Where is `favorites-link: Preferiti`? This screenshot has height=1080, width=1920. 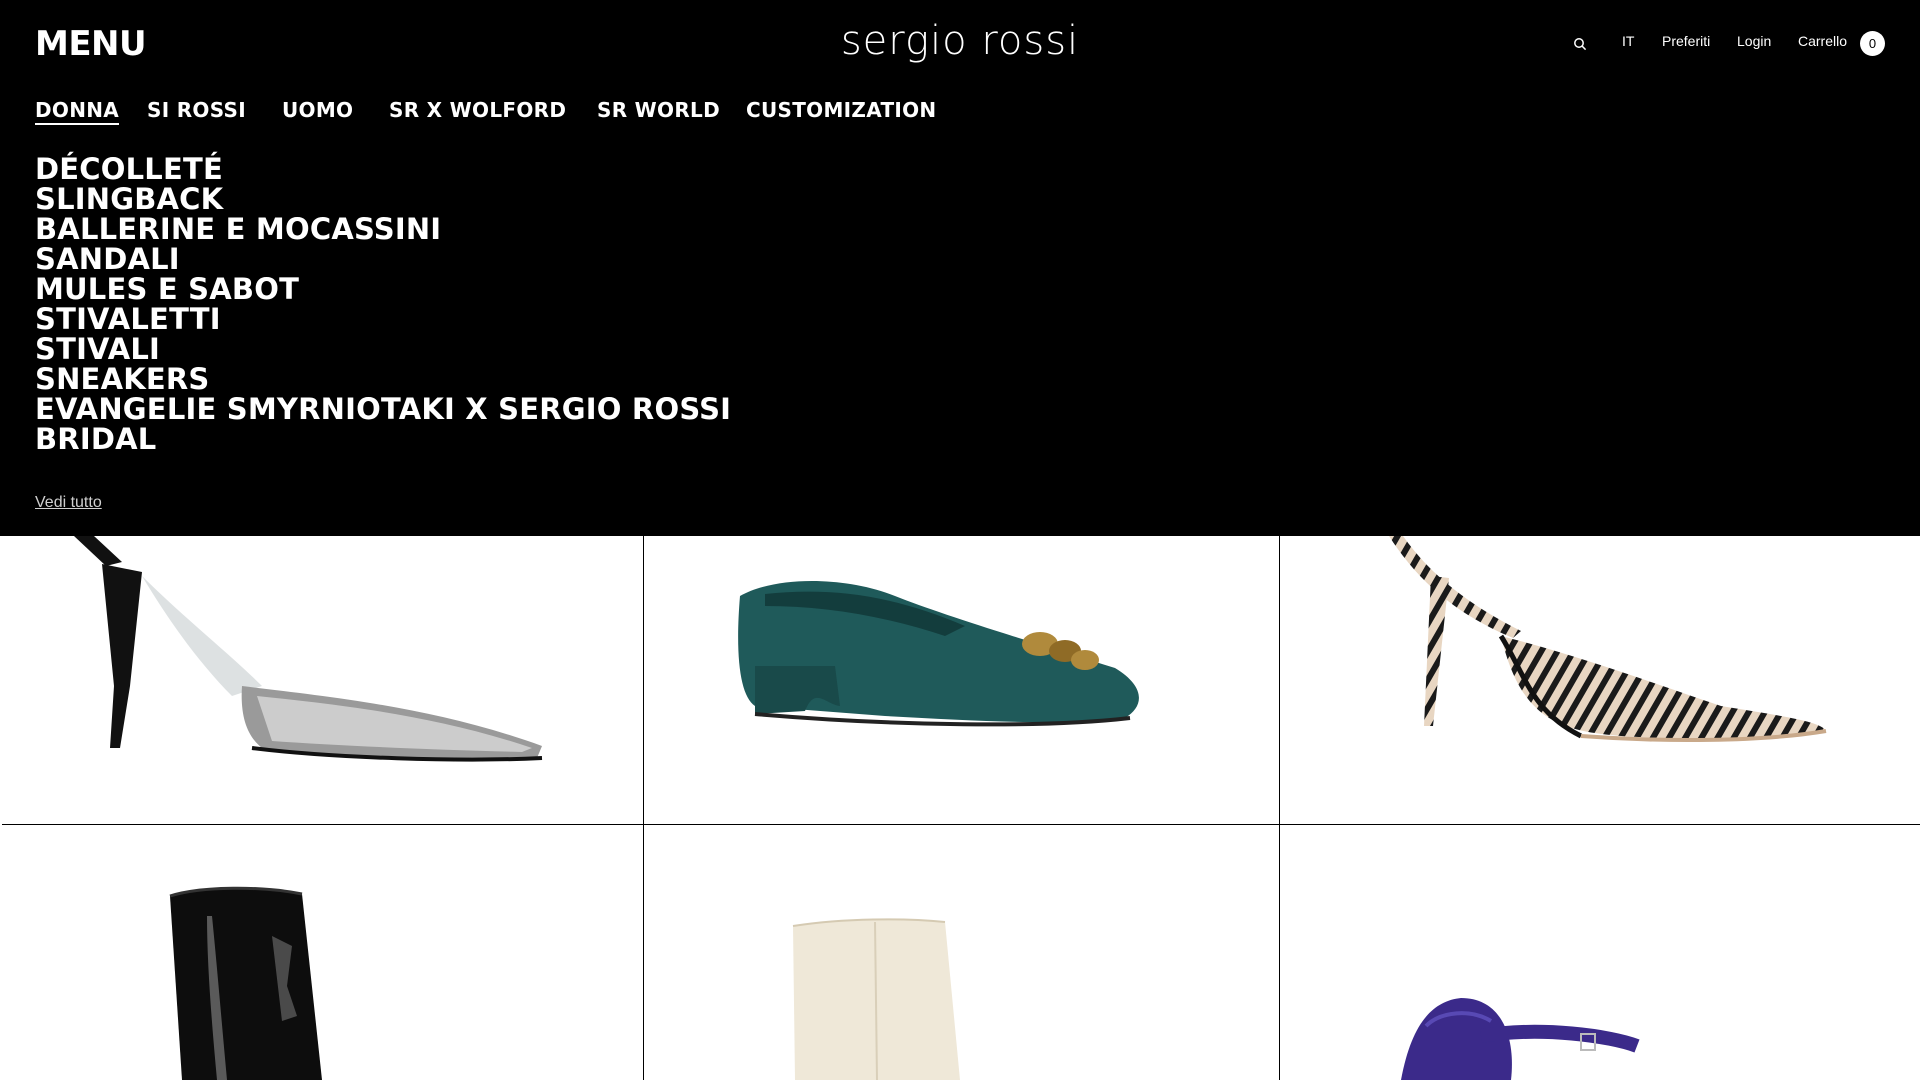 favorites-link: Preferiti is located at coordinates (1686, 41).